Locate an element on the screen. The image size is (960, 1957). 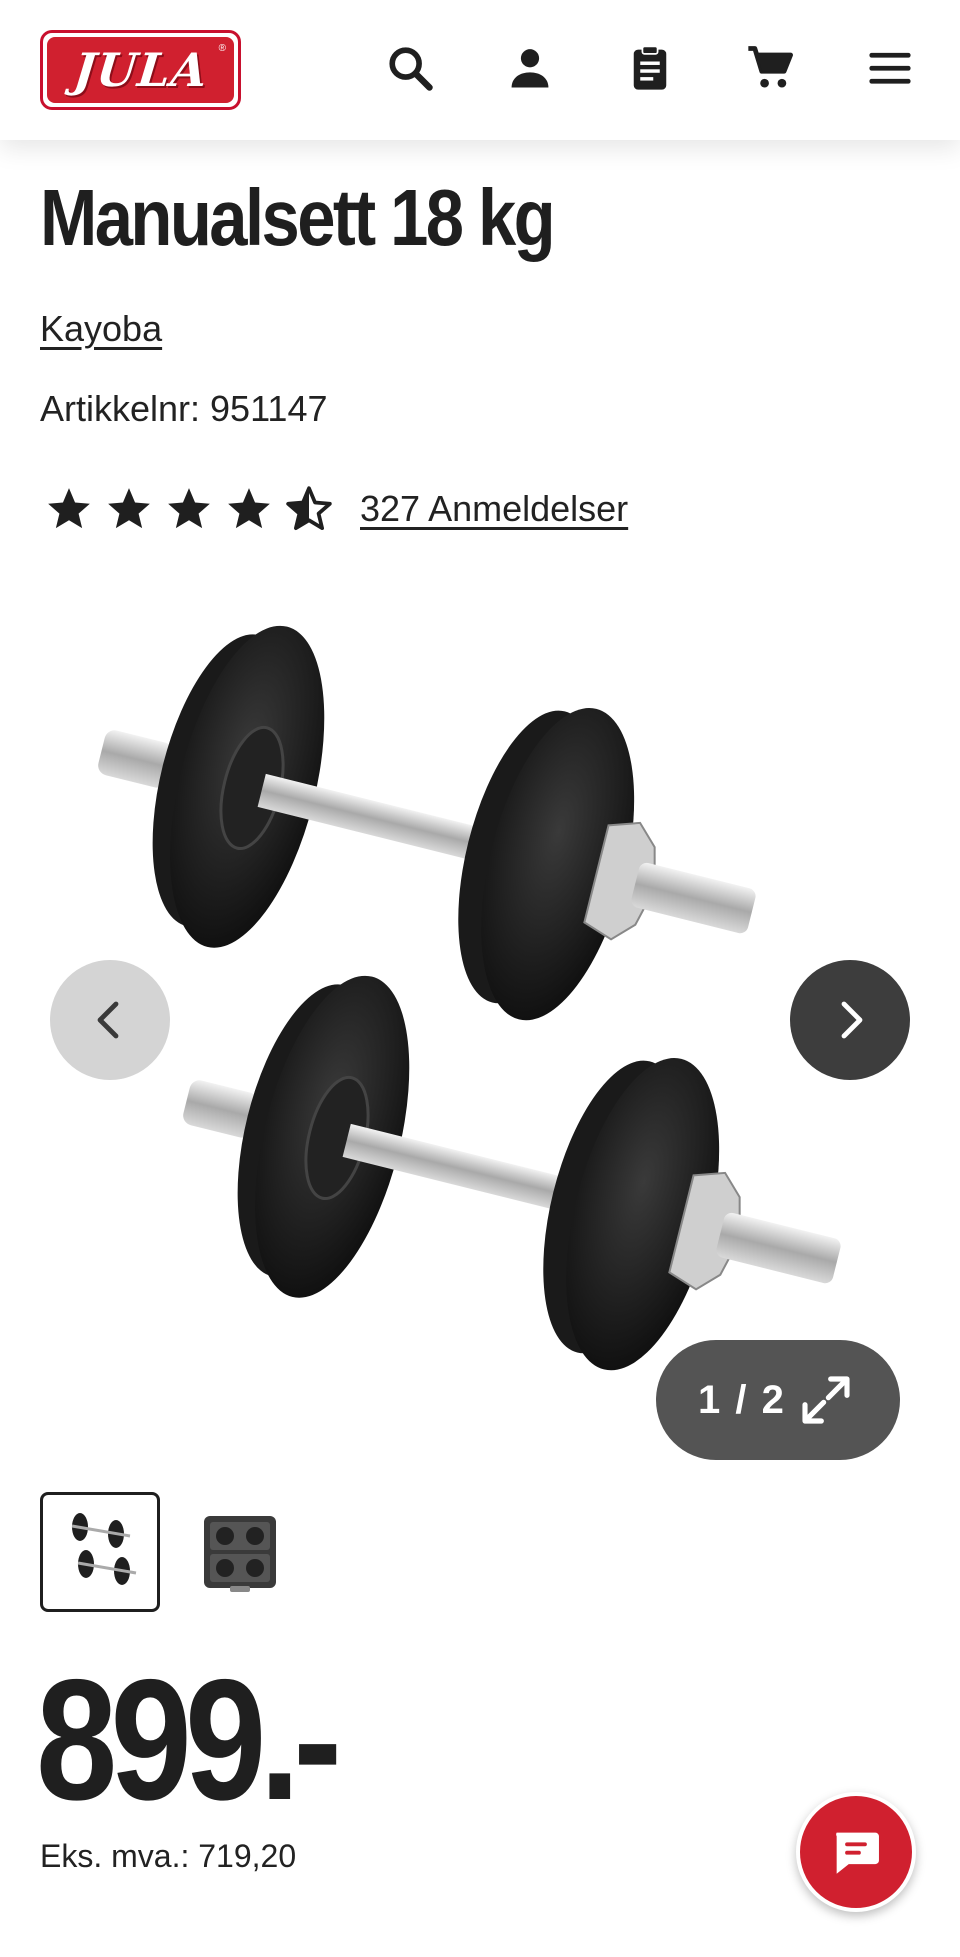
chevron-left-icon is located at coordinates (108, 1020).